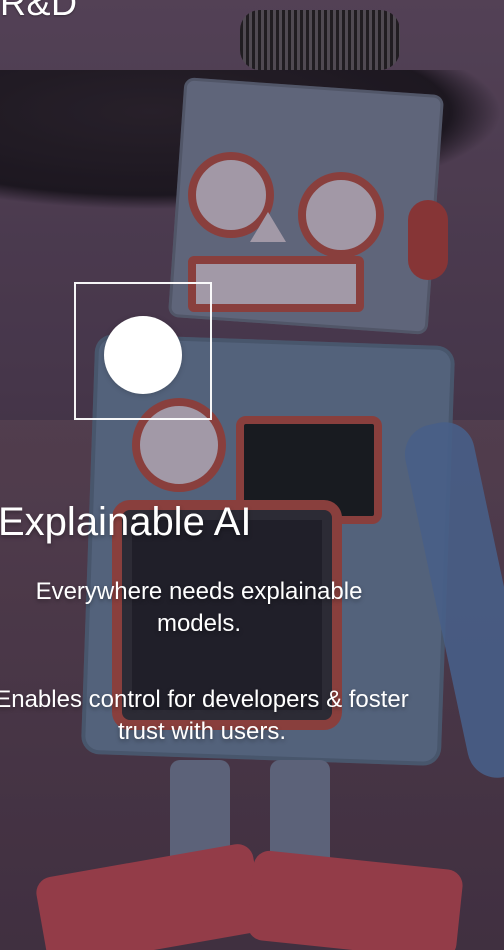 The height and width of the screenshot is (950, 504). I want to click on hero-headline: Explainable AI, so click(126, 522).